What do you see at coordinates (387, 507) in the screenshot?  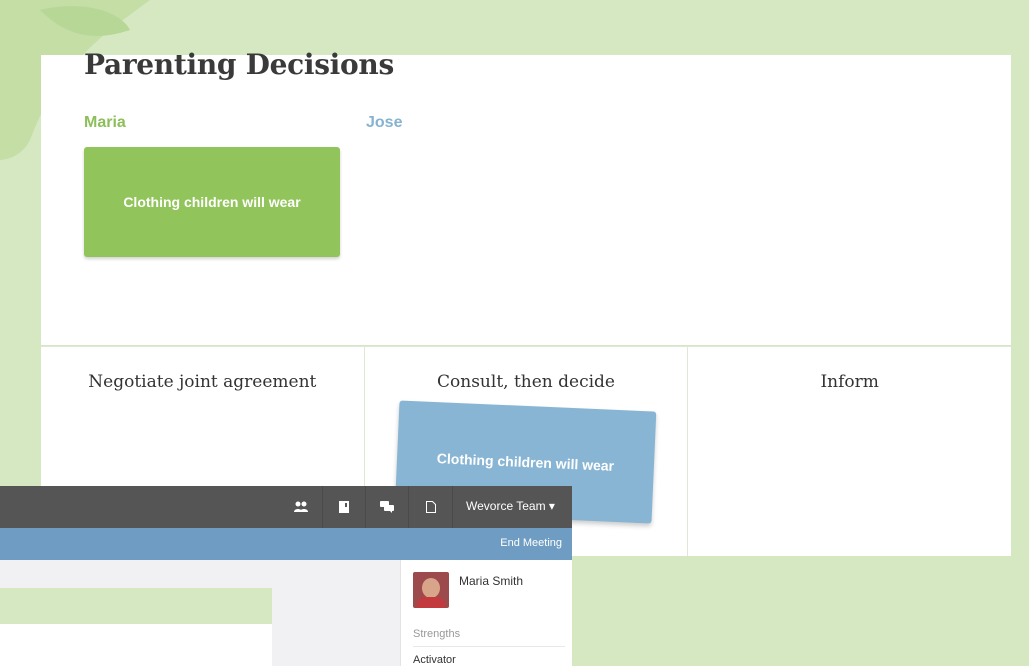 I see `chat-icon` at bounding box center [387, 507].